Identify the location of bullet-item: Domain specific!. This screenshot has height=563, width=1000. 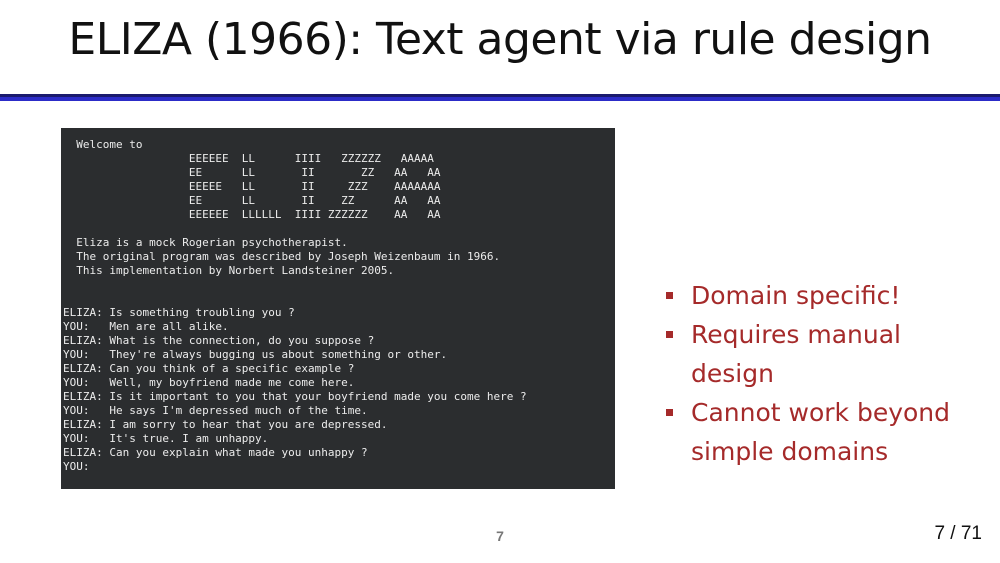
(826, 295).